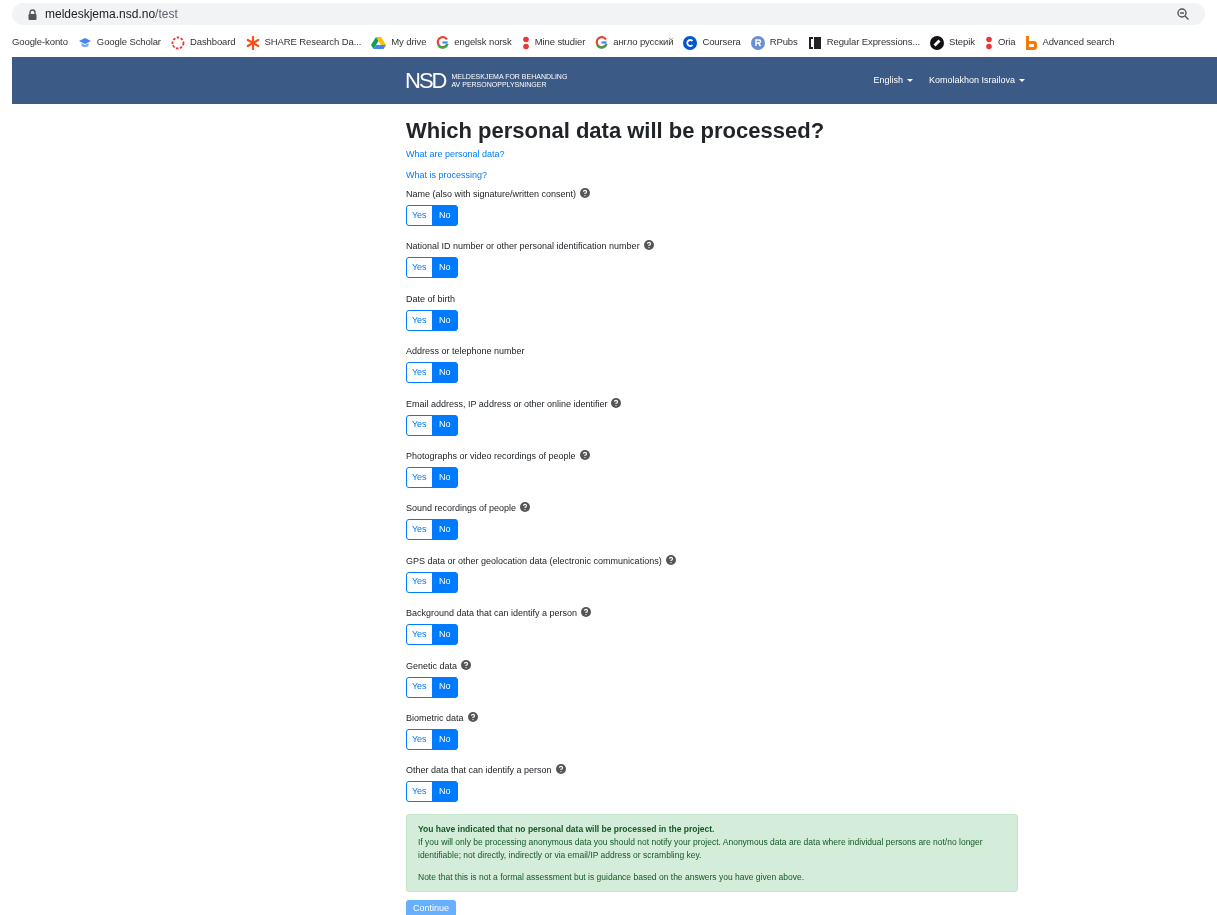 The width and height of the screenshot is (1217, 915). I want to click on question-label: Name (also with signature/written consent), so click(498, 194).